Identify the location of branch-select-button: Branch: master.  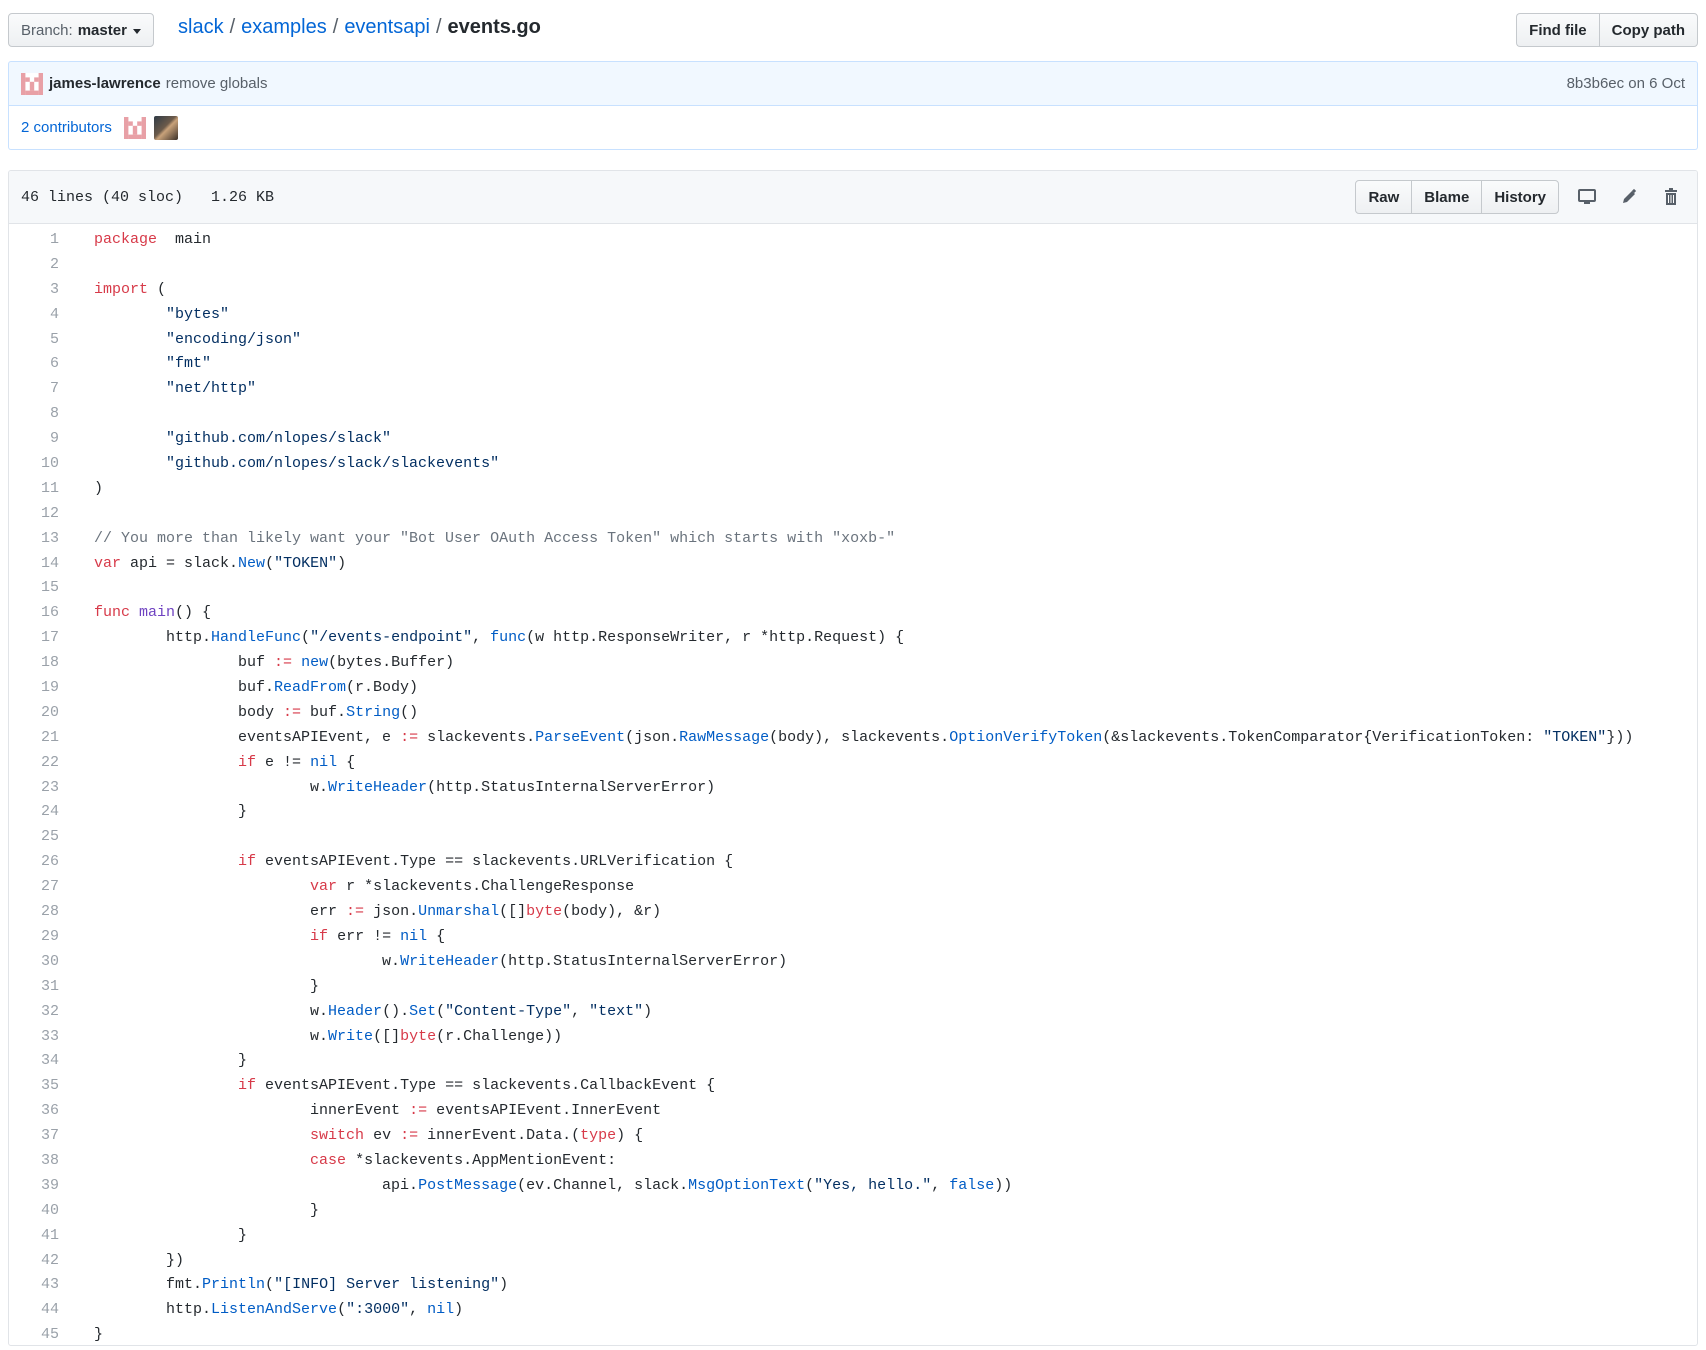
(81, 30).